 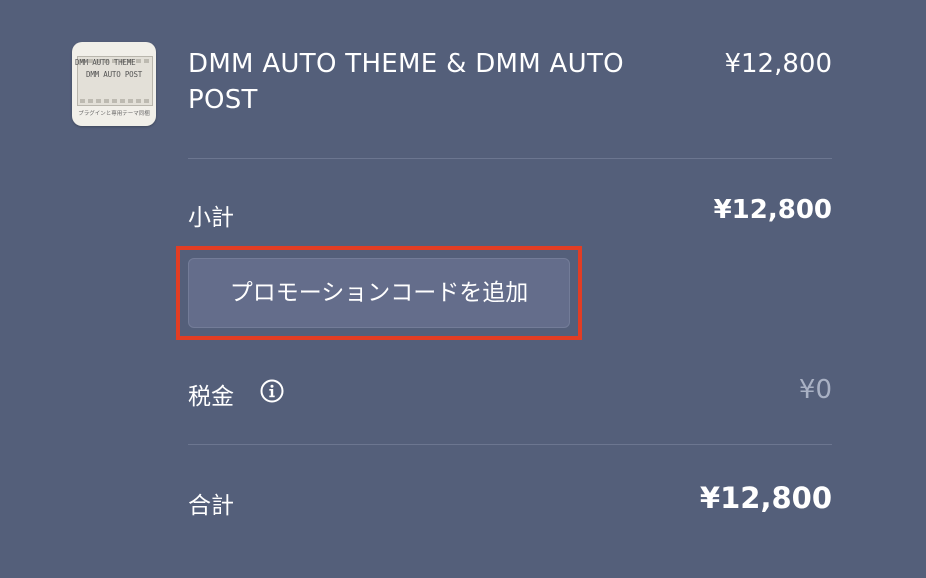 What do you see at coordinates (406, 82) in the screenshot?
I see `product-name: DMM AUTO THEME & DMM AUTO POST` at bounding box center [406, 82].